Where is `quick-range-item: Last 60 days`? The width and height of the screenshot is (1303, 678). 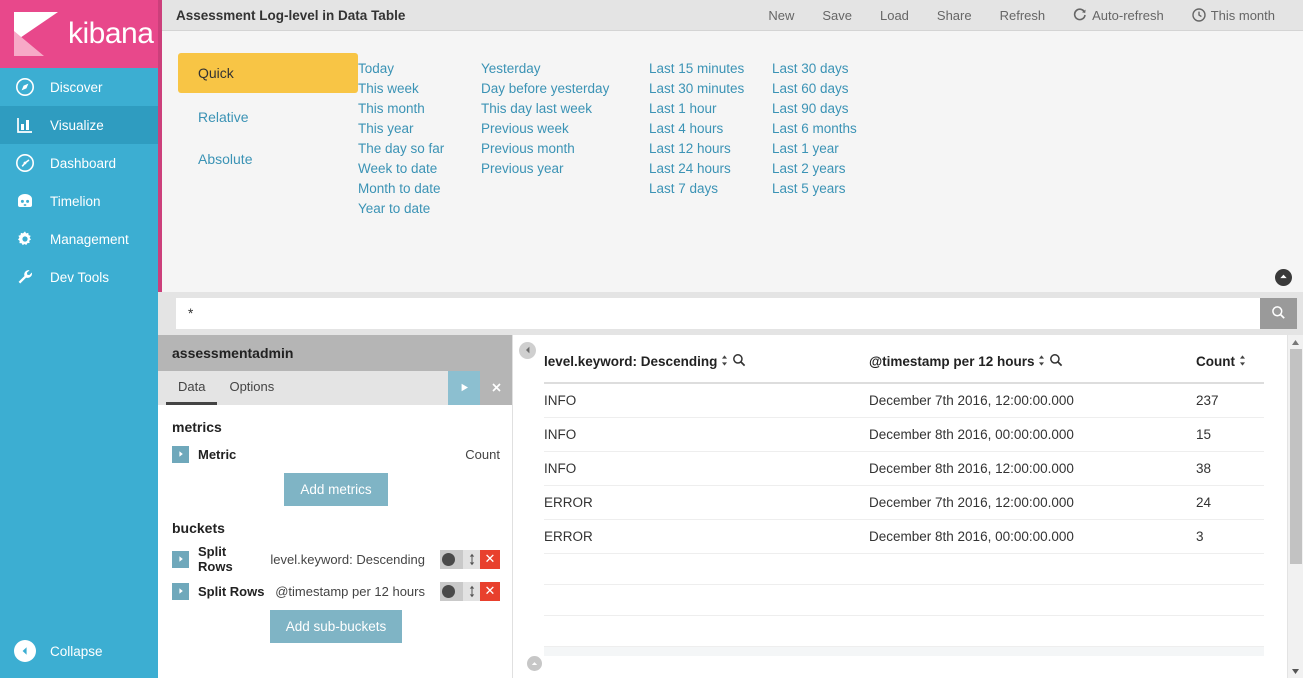 quick-range-item: Last 60 days is located at coordinates (833, 89).